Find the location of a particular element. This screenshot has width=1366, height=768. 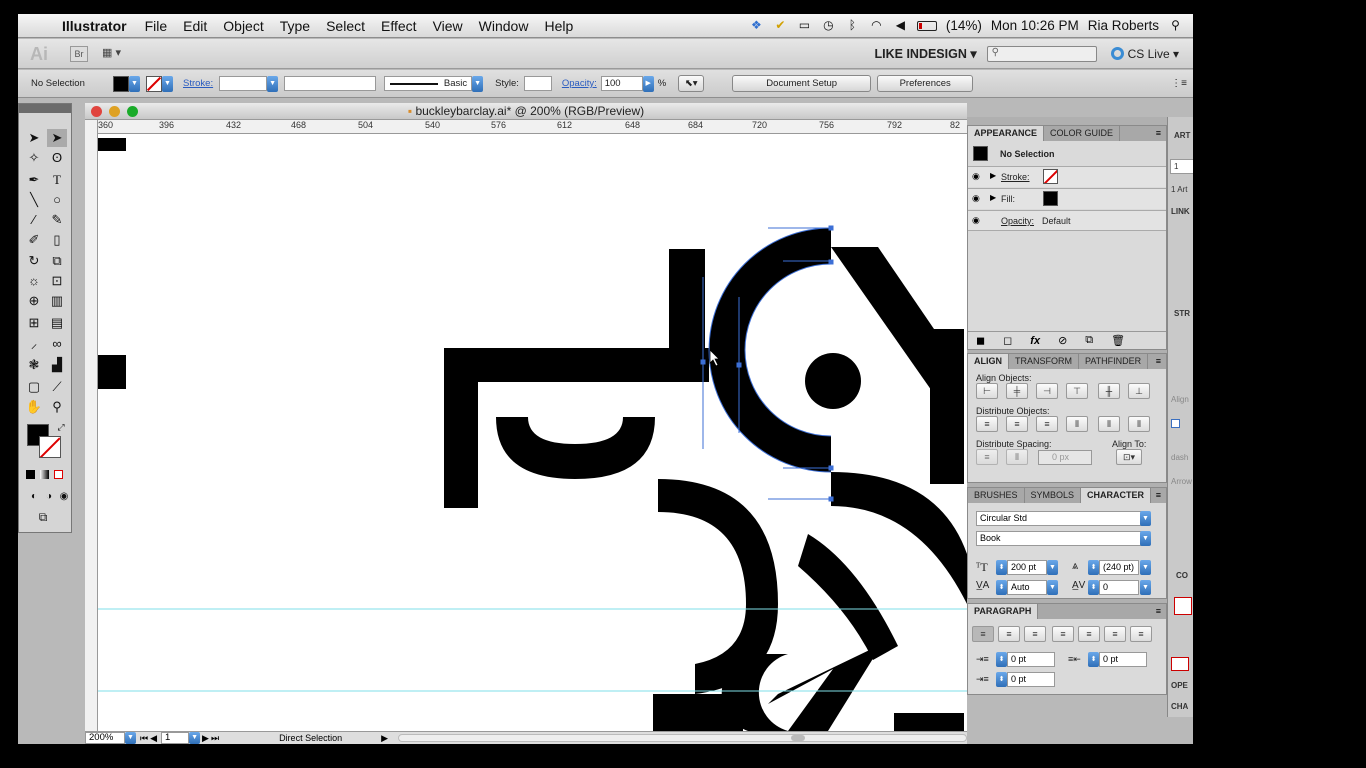

opacity-field: 100 is located at coordinates (621, 83).